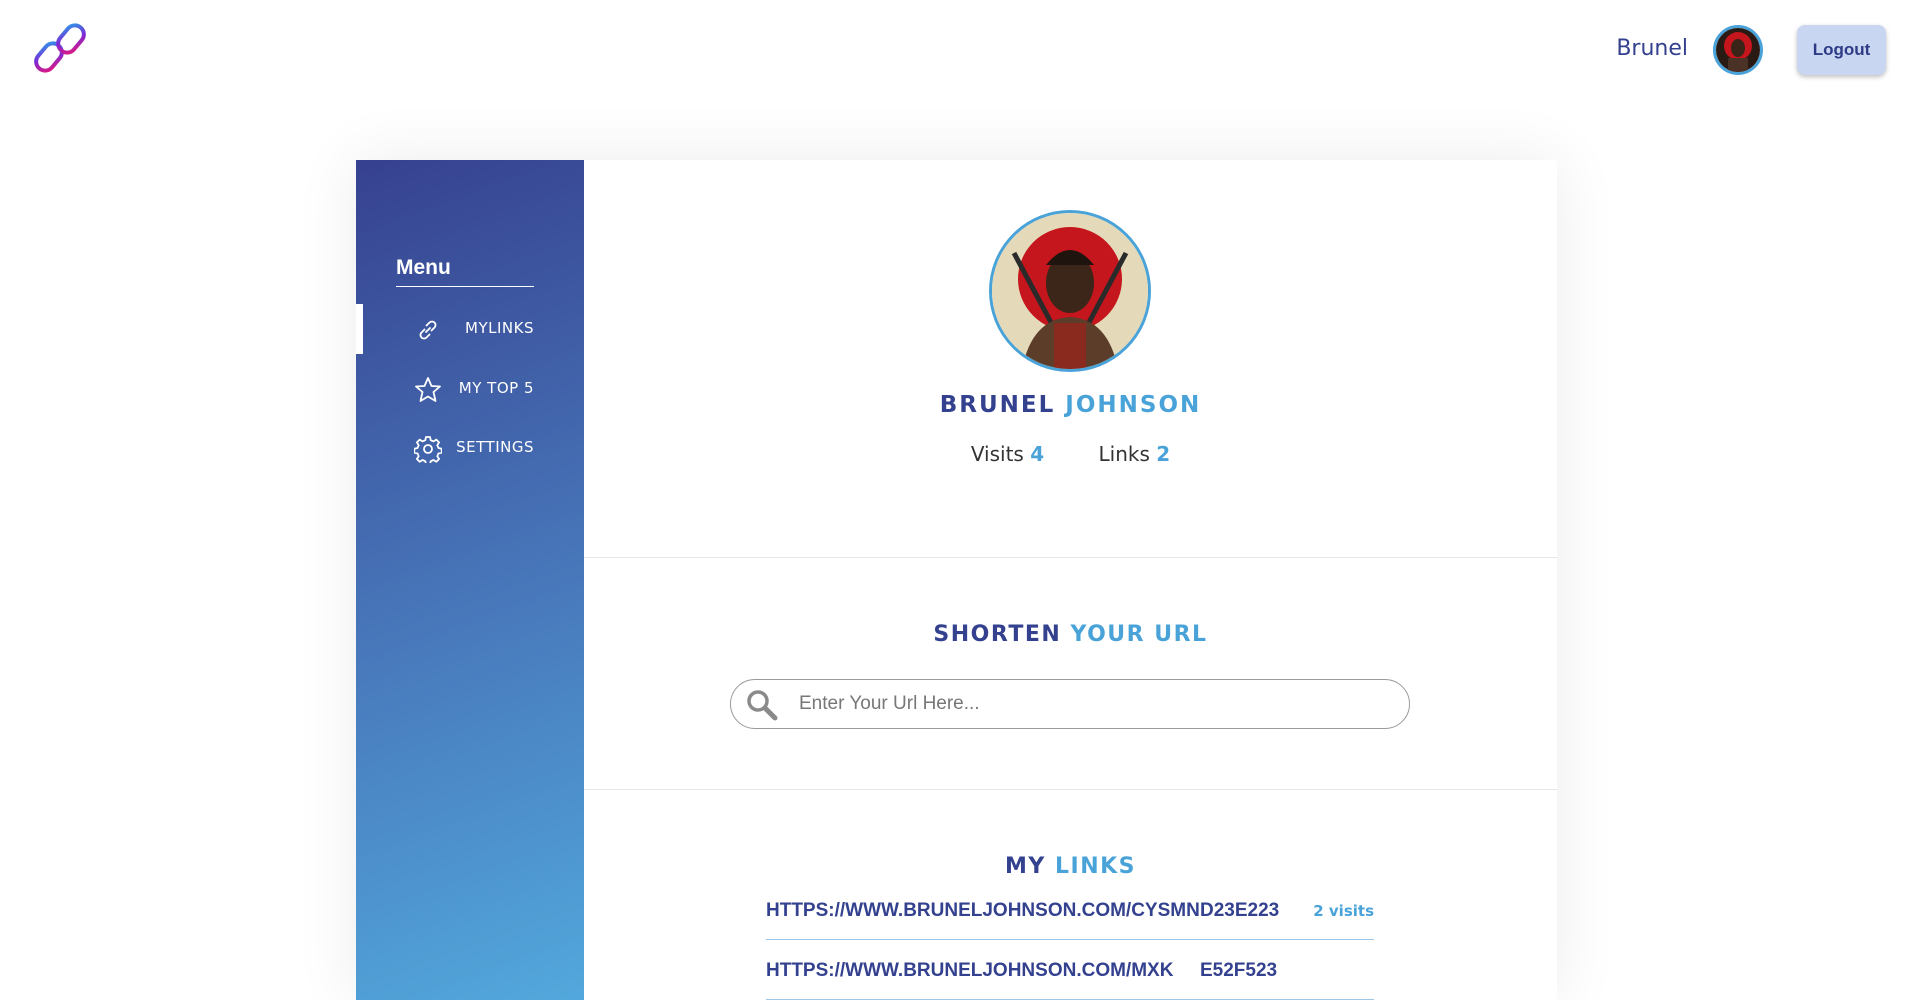  Describe the element at coordinates (1238, 971) in the screenshot. I see `link-short-code: E52F523` at that location.